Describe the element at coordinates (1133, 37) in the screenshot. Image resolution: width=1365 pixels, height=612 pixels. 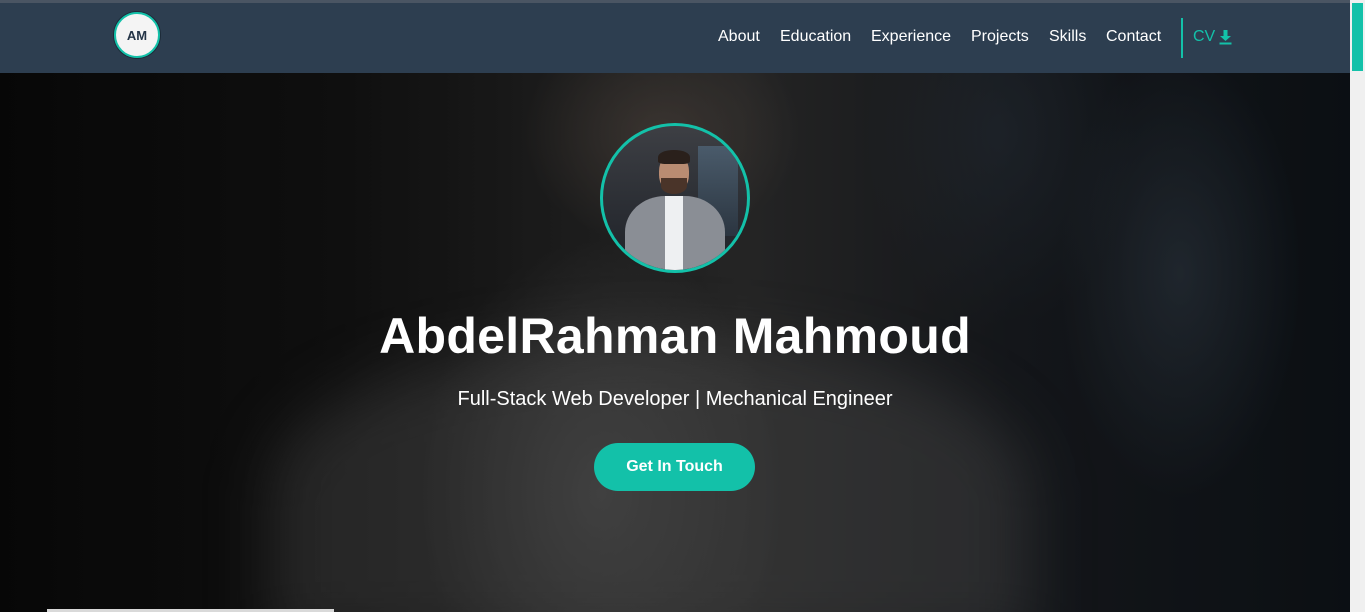
I see `nav-link-contact: Contact` at that location.